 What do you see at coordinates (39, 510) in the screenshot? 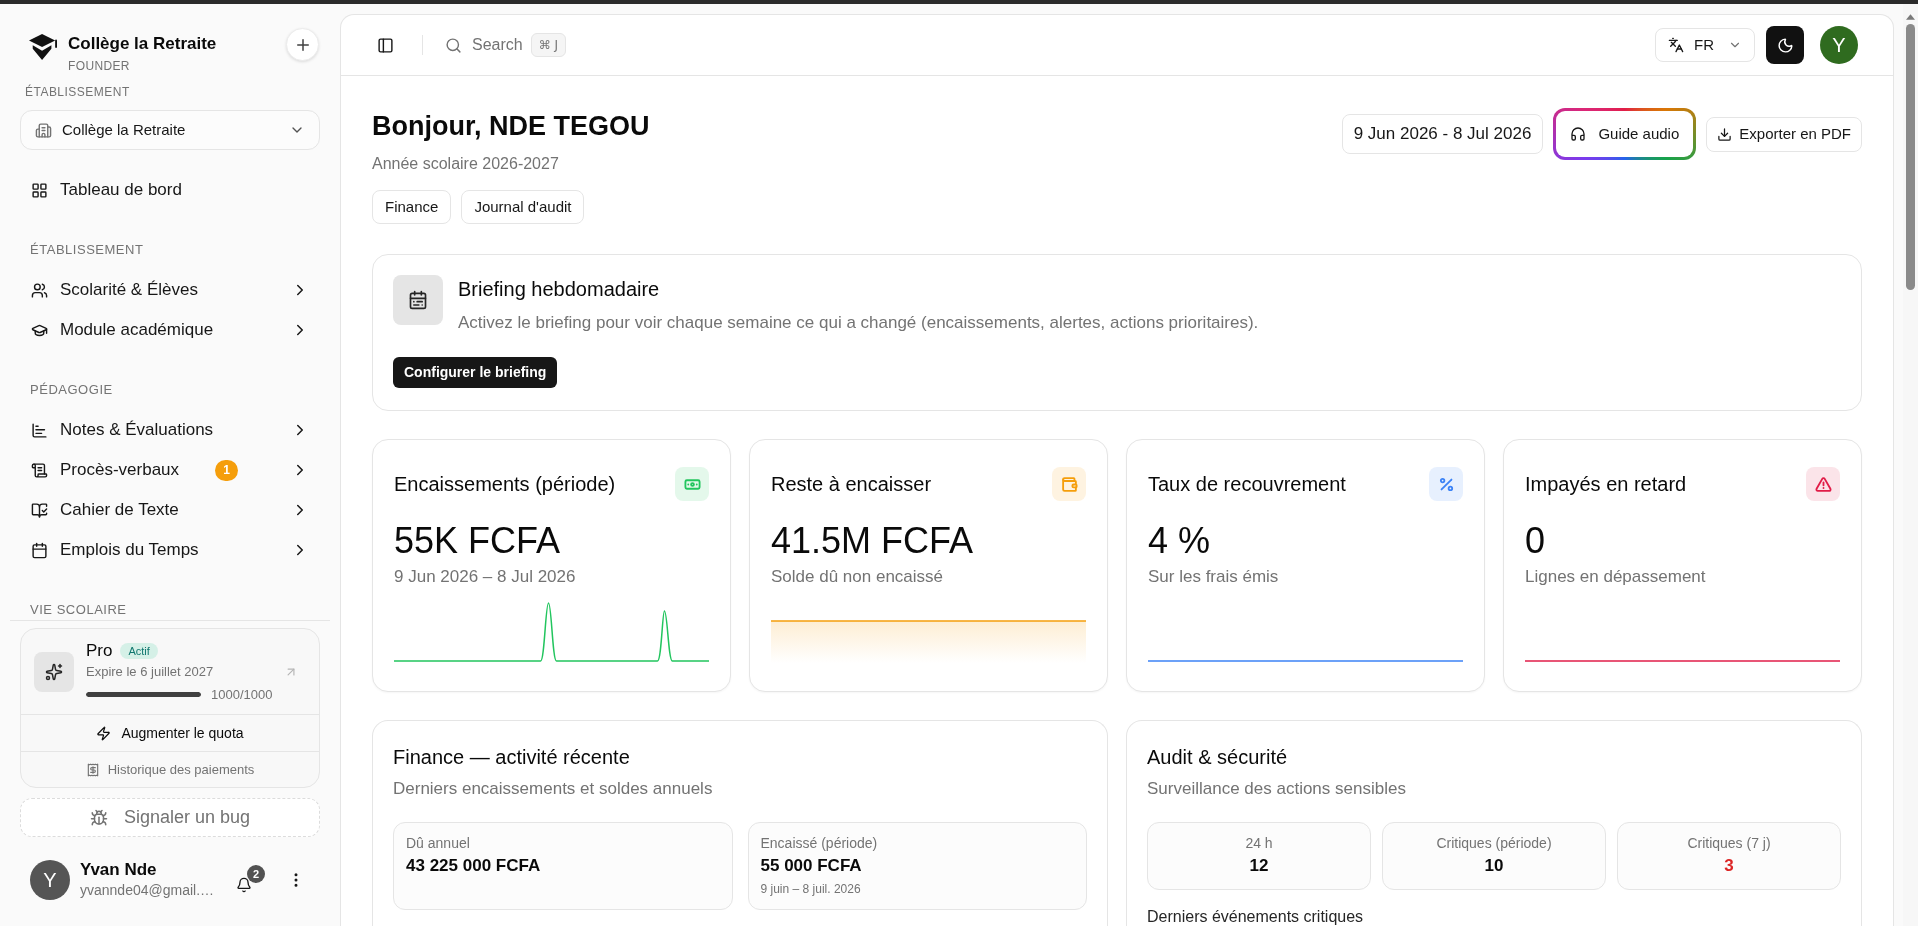
I see `book-check-icon` at bounding box center [39, 510].